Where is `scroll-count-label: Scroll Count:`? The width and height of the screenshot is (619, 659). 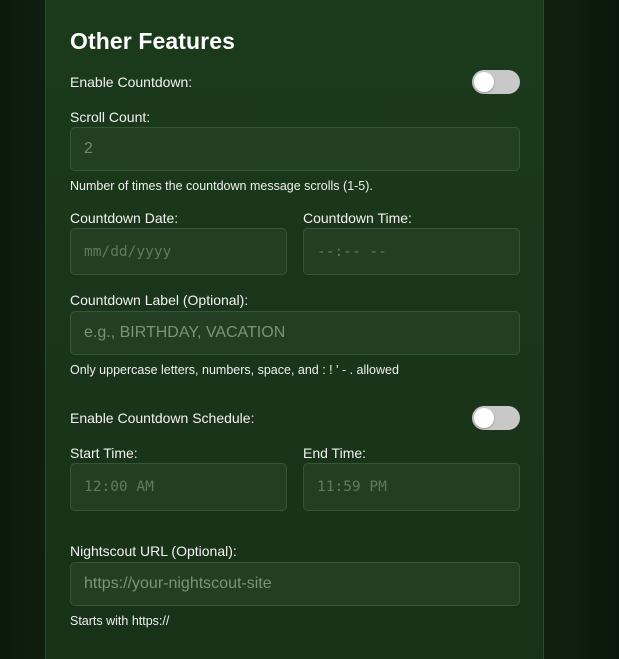 scroll-count-label: Scroll Count: is located at coordinates (110, 117).